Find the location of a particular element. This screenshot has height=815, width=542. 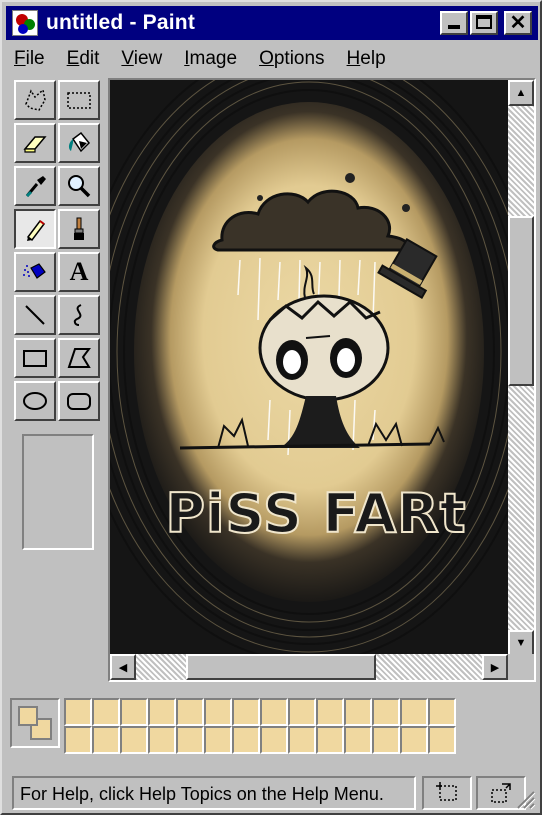

color-palette is located at coordinates (272, 727).